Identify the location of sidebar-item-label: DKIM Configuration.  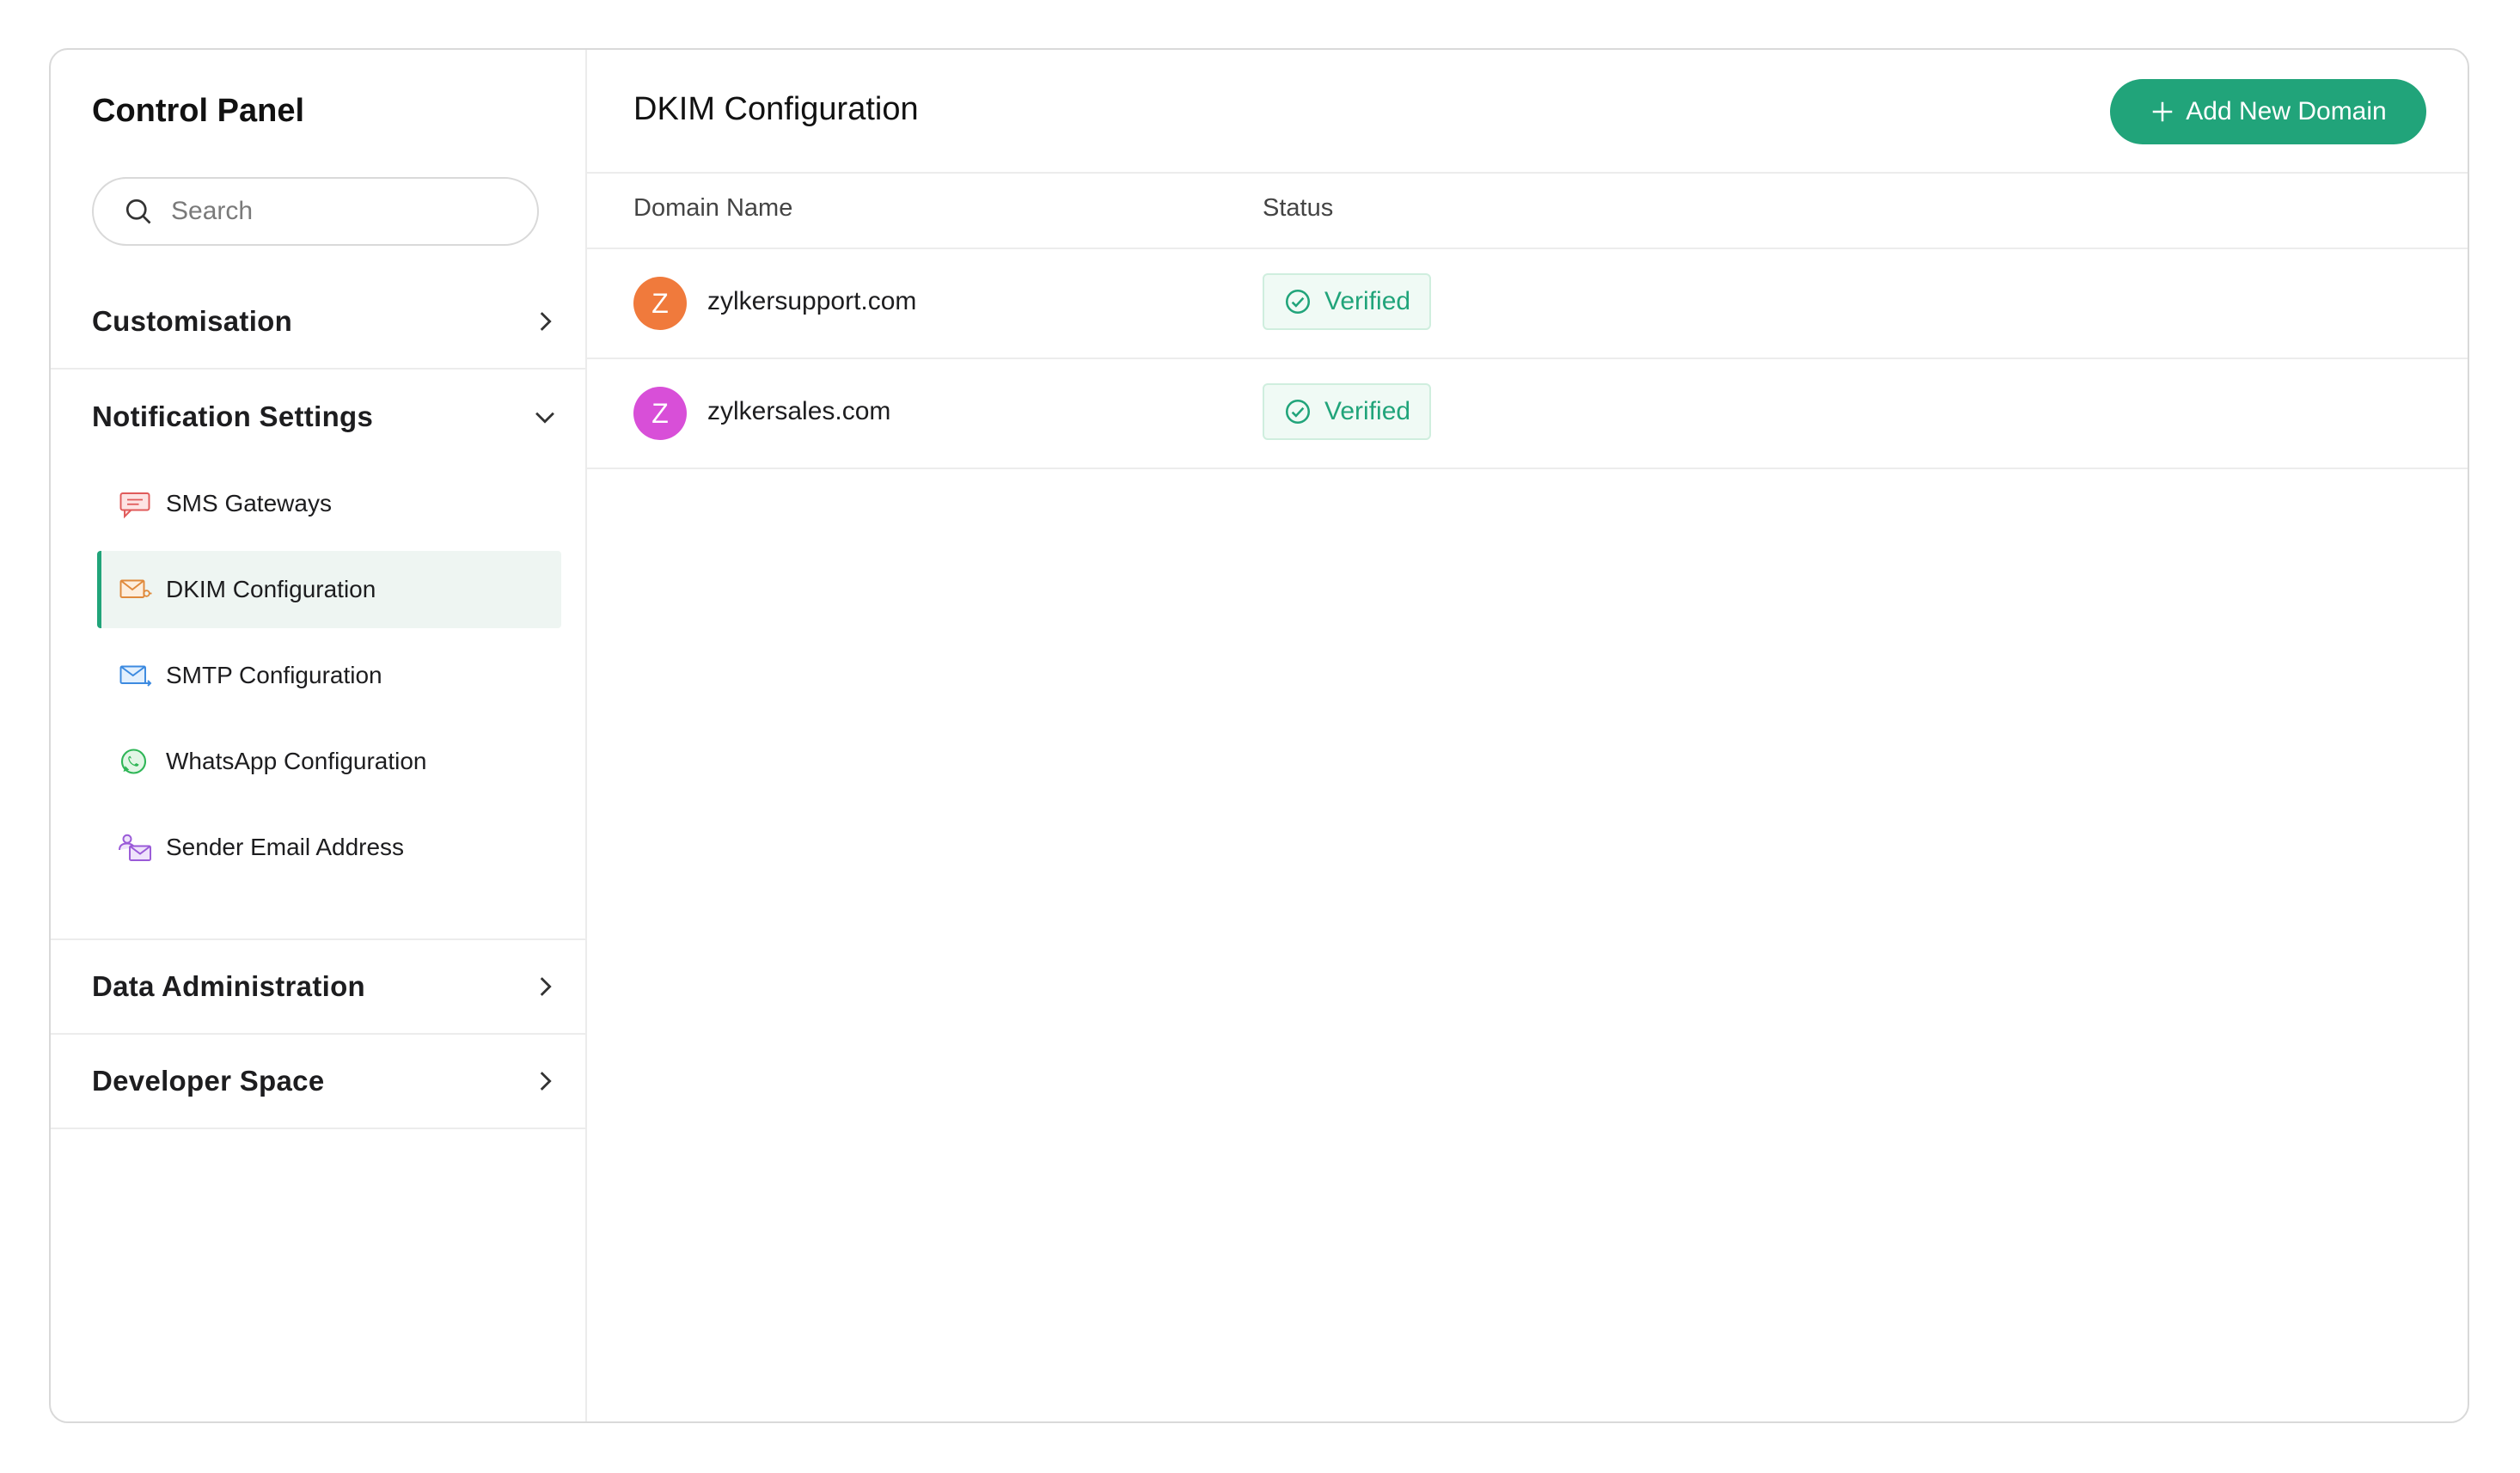
(271, 589).